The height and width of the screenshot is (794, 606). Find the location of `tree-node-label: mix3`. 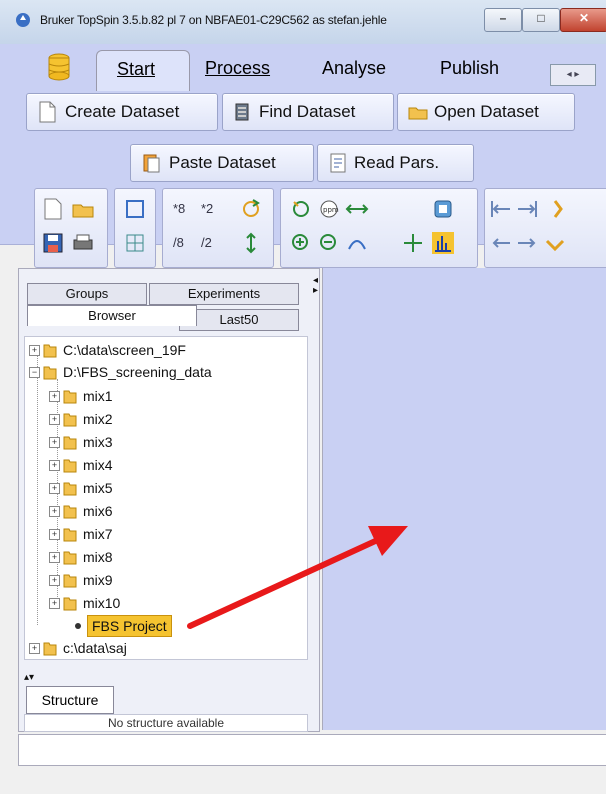

tree-node-label: mix3 is located at coordinates (98, 442).